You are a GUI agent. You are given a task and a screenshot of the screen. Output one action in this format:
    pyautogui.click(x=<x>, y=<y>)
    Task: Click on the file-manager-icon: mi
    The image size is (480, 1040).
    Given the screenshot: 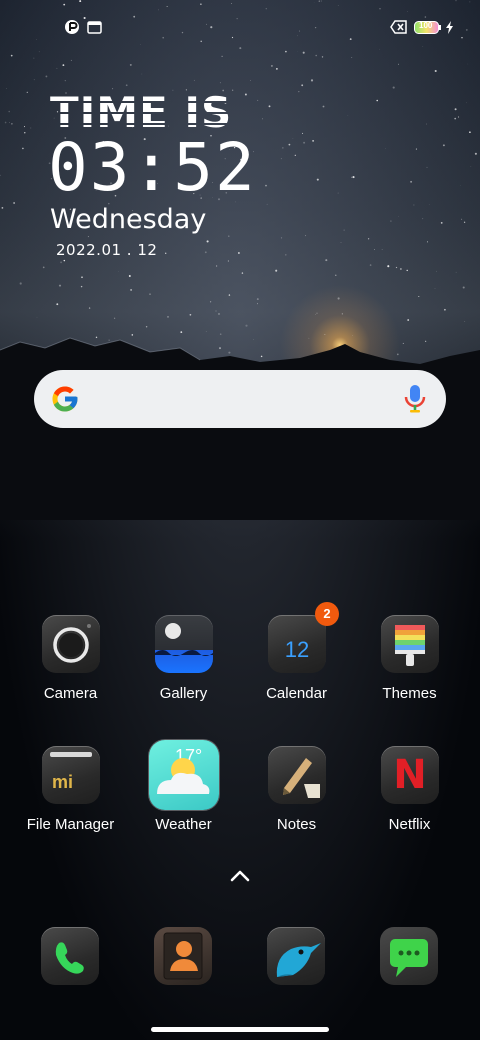 What is the action you would take?
    pyautogui.click(x=71, y=775)
    